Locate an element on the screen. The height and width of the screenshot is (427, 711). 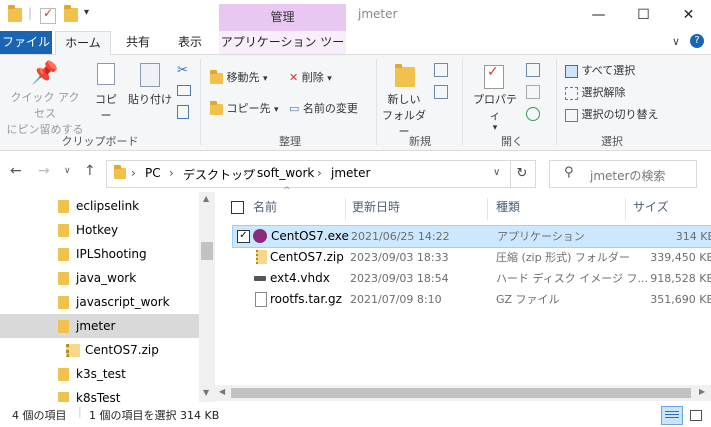
row-checkbox: ✓ is located at coordinates (243, 236).